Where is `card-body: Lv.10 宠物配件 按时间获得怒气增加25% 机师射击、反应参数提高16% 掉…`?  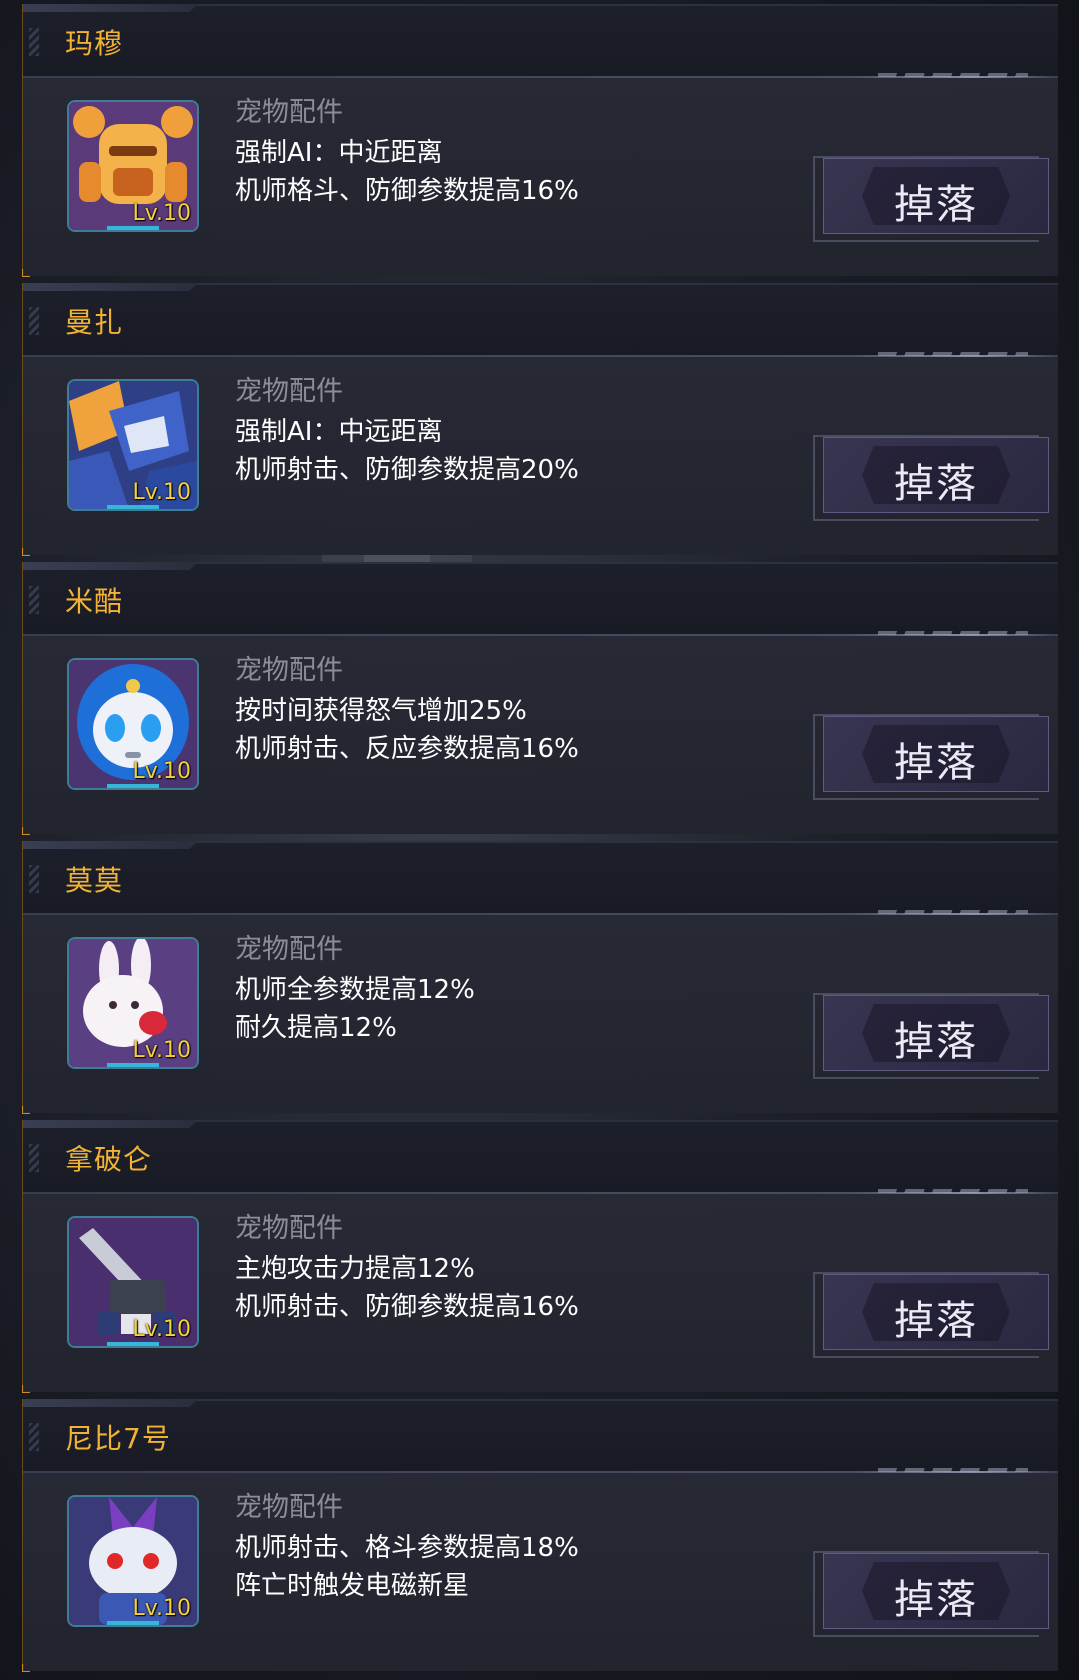 card-body: Lv.10 宠物配件 按时间获得怒气增加25% 机师射击、反应参数提高16% 掉… is located at coordinates (540, 735).